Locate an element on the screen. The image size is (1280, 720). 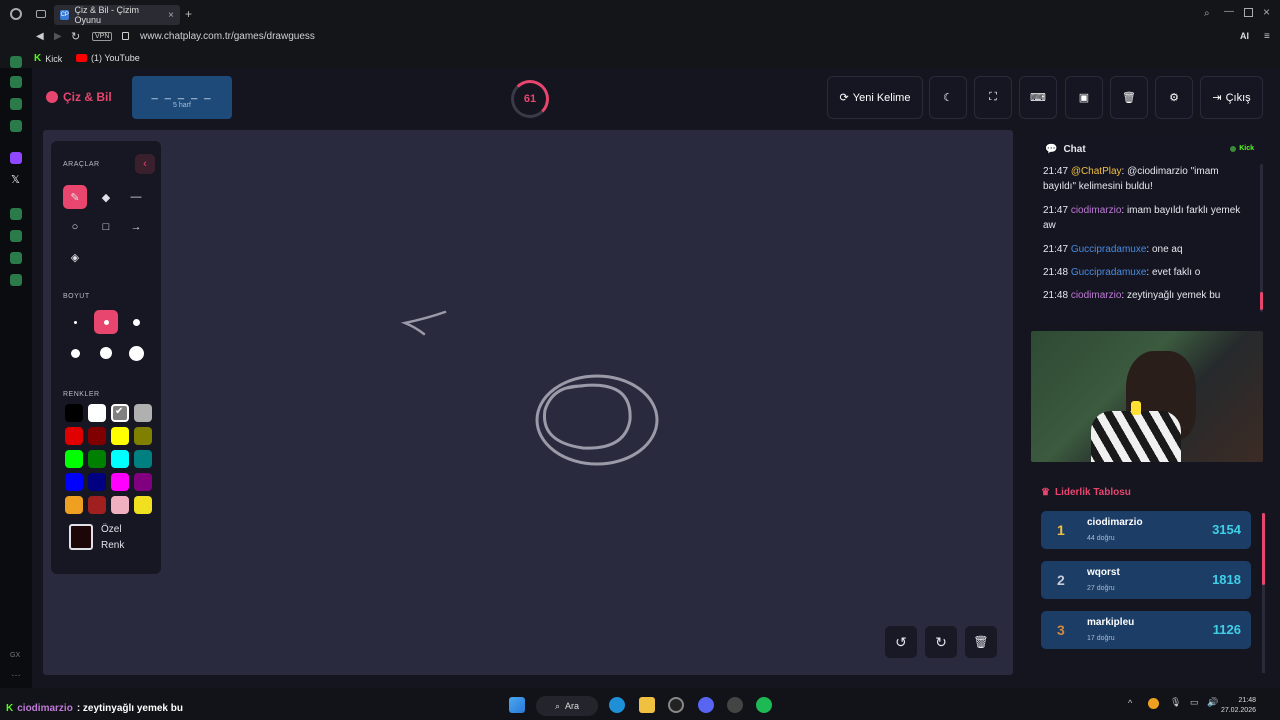
menu-icon: ≡ is located at coordinates (1267, 36).